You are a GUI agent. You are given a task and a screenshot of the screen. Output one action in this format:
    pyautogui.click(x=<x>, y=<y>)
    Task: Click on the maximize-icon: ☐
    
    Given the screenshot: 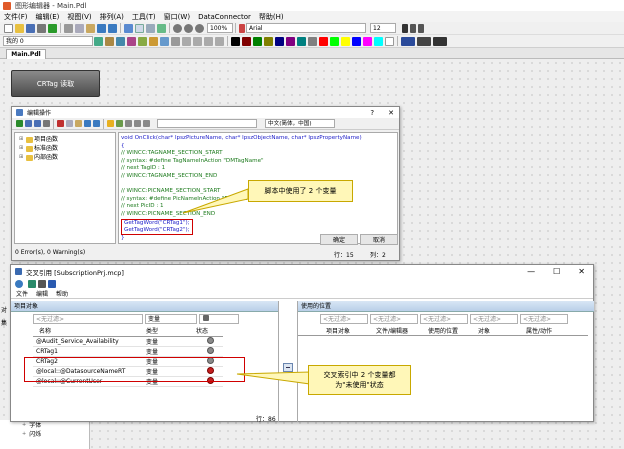 What is the action you would take?
    pyautogui.click(x=556, y=271)
    